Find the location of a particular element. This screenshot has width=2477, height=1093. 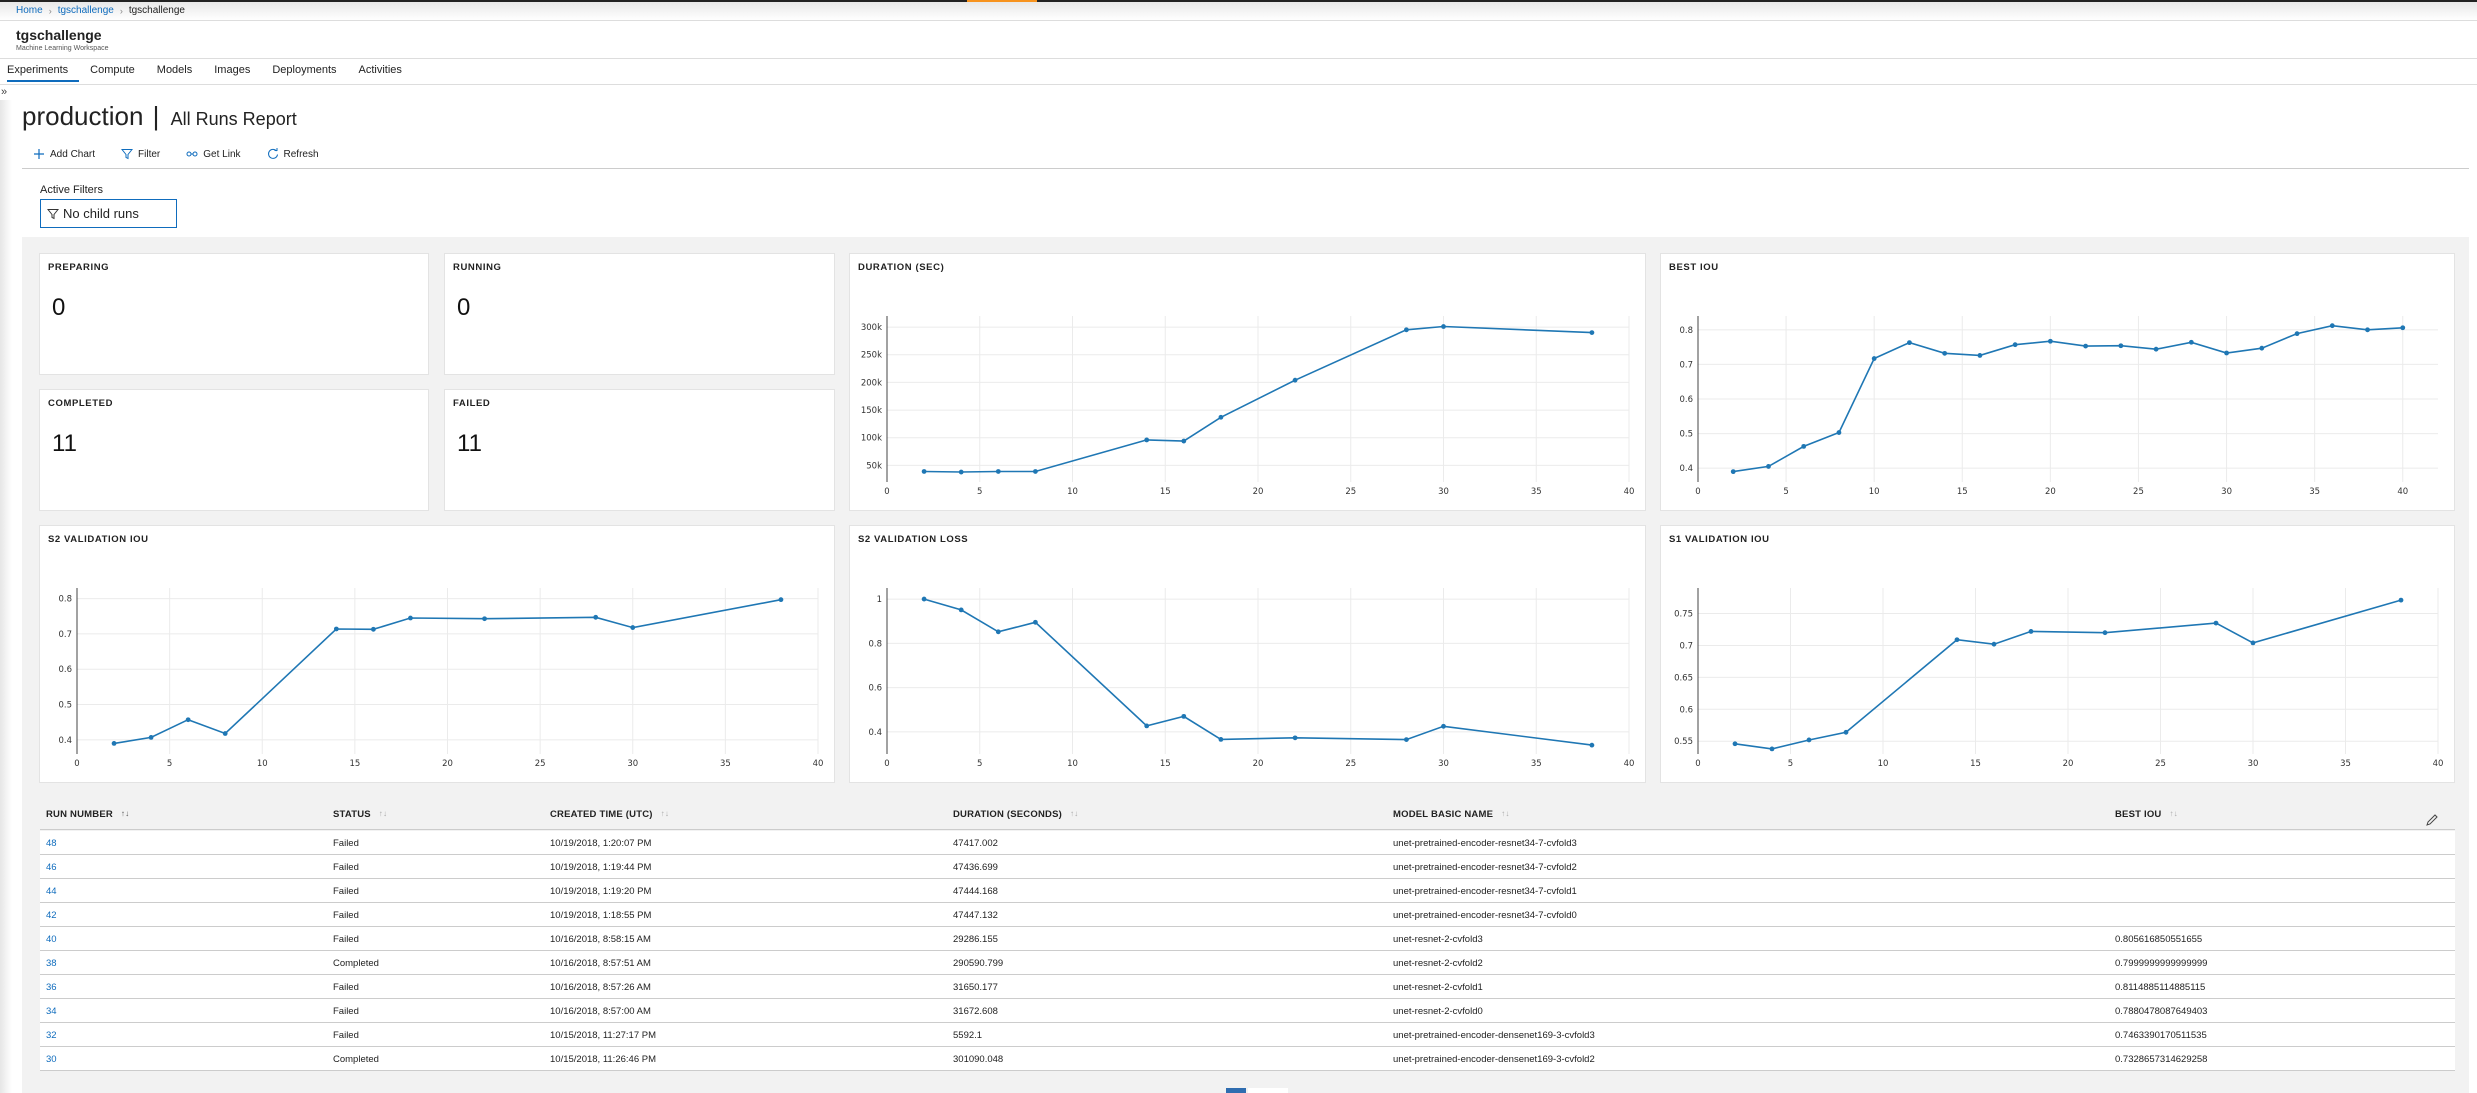

breadcrumb: Home › tgschallenge › tgschallenge is located at coordinates (100, 10).